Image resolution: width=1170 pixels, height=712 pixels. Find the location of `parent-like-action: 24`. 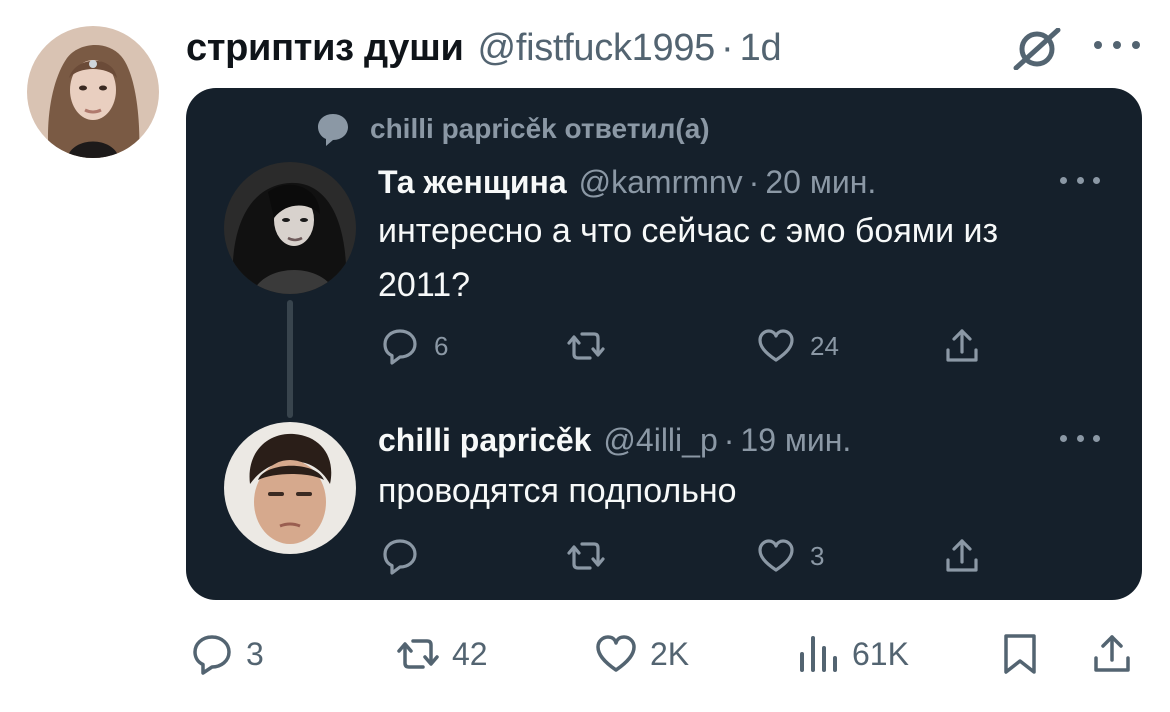

parent-like-action: 24 is located at coordinates (797, 346).